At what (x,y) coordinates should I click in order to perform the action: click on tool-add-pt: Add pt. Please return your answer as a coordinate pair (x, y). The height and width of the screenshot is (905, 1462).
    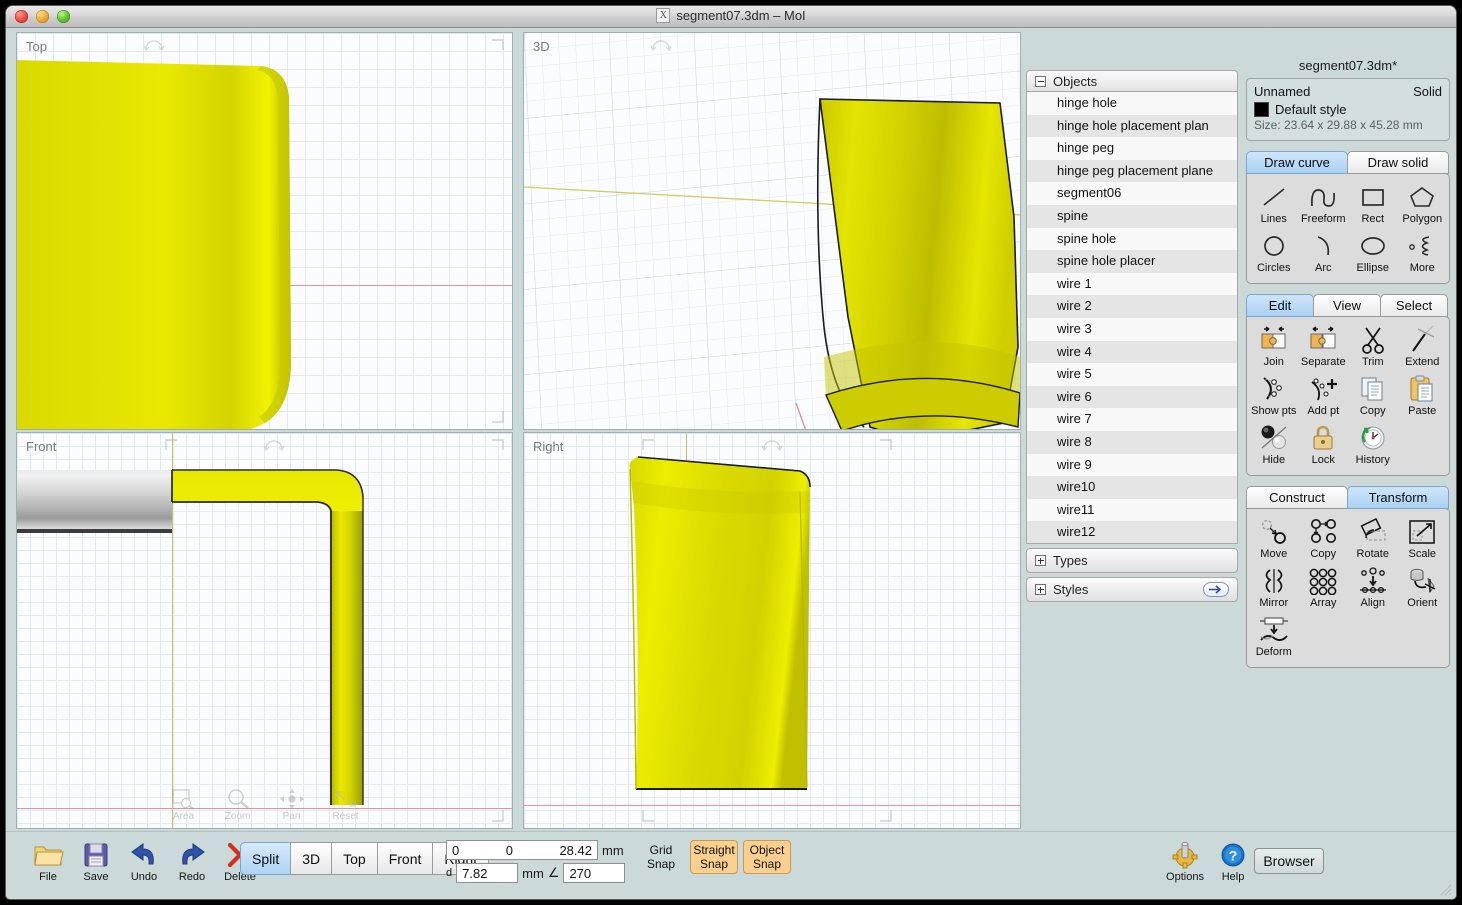
    Looking at the image, I should click on (1324, 396).